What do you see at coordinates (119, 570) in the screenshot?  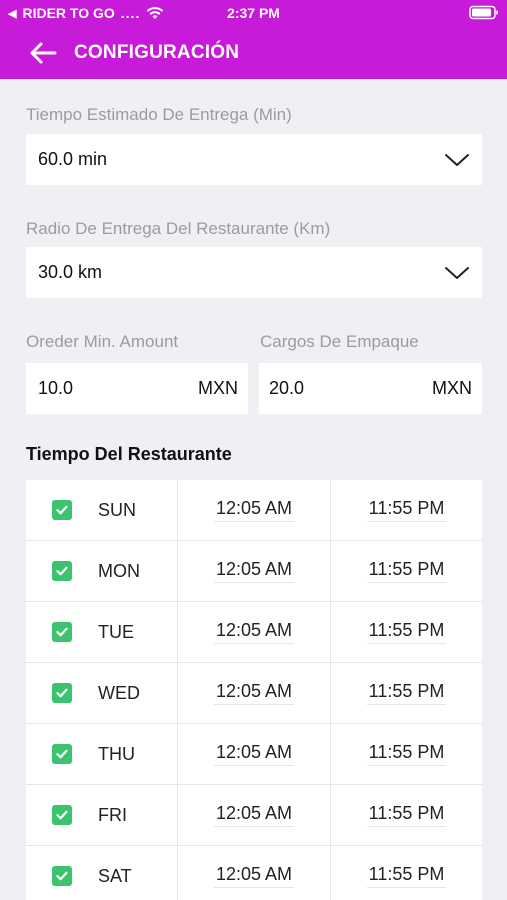 I see `day-label: MON` at bounding box center [119, 570].